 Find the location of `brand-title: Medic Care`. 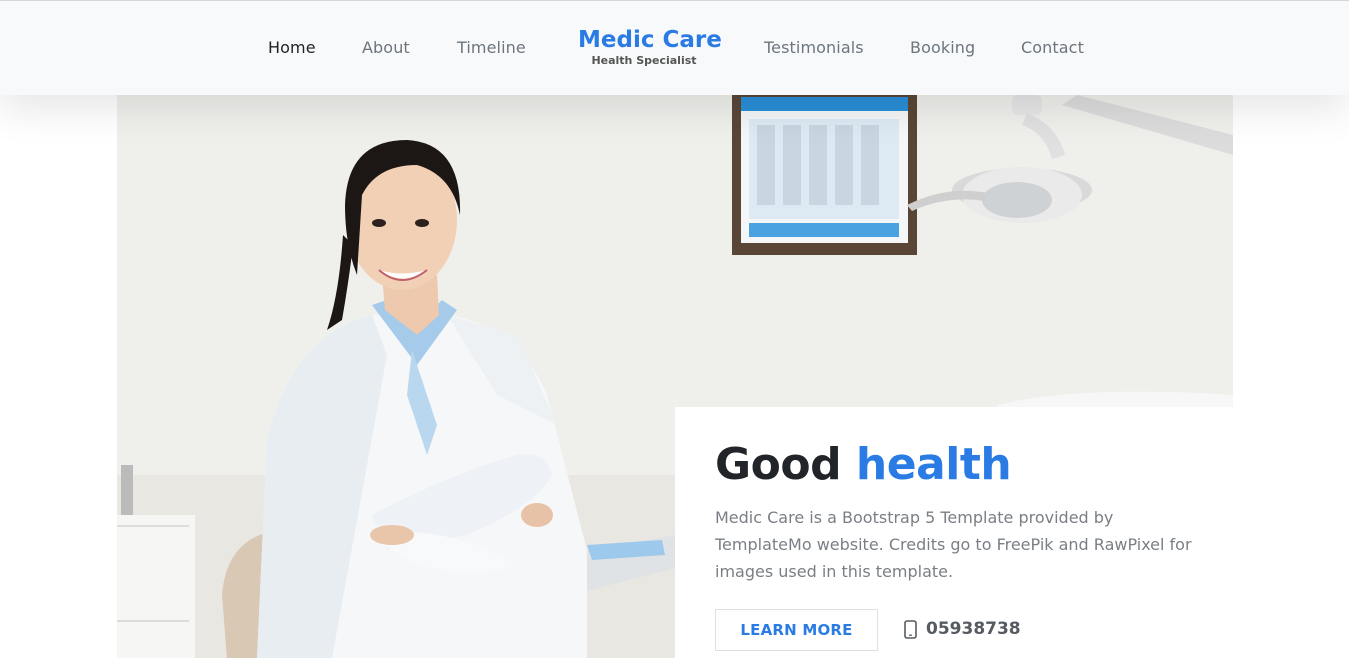

brand-title: Medic Care is located at coordinates (650, 40).